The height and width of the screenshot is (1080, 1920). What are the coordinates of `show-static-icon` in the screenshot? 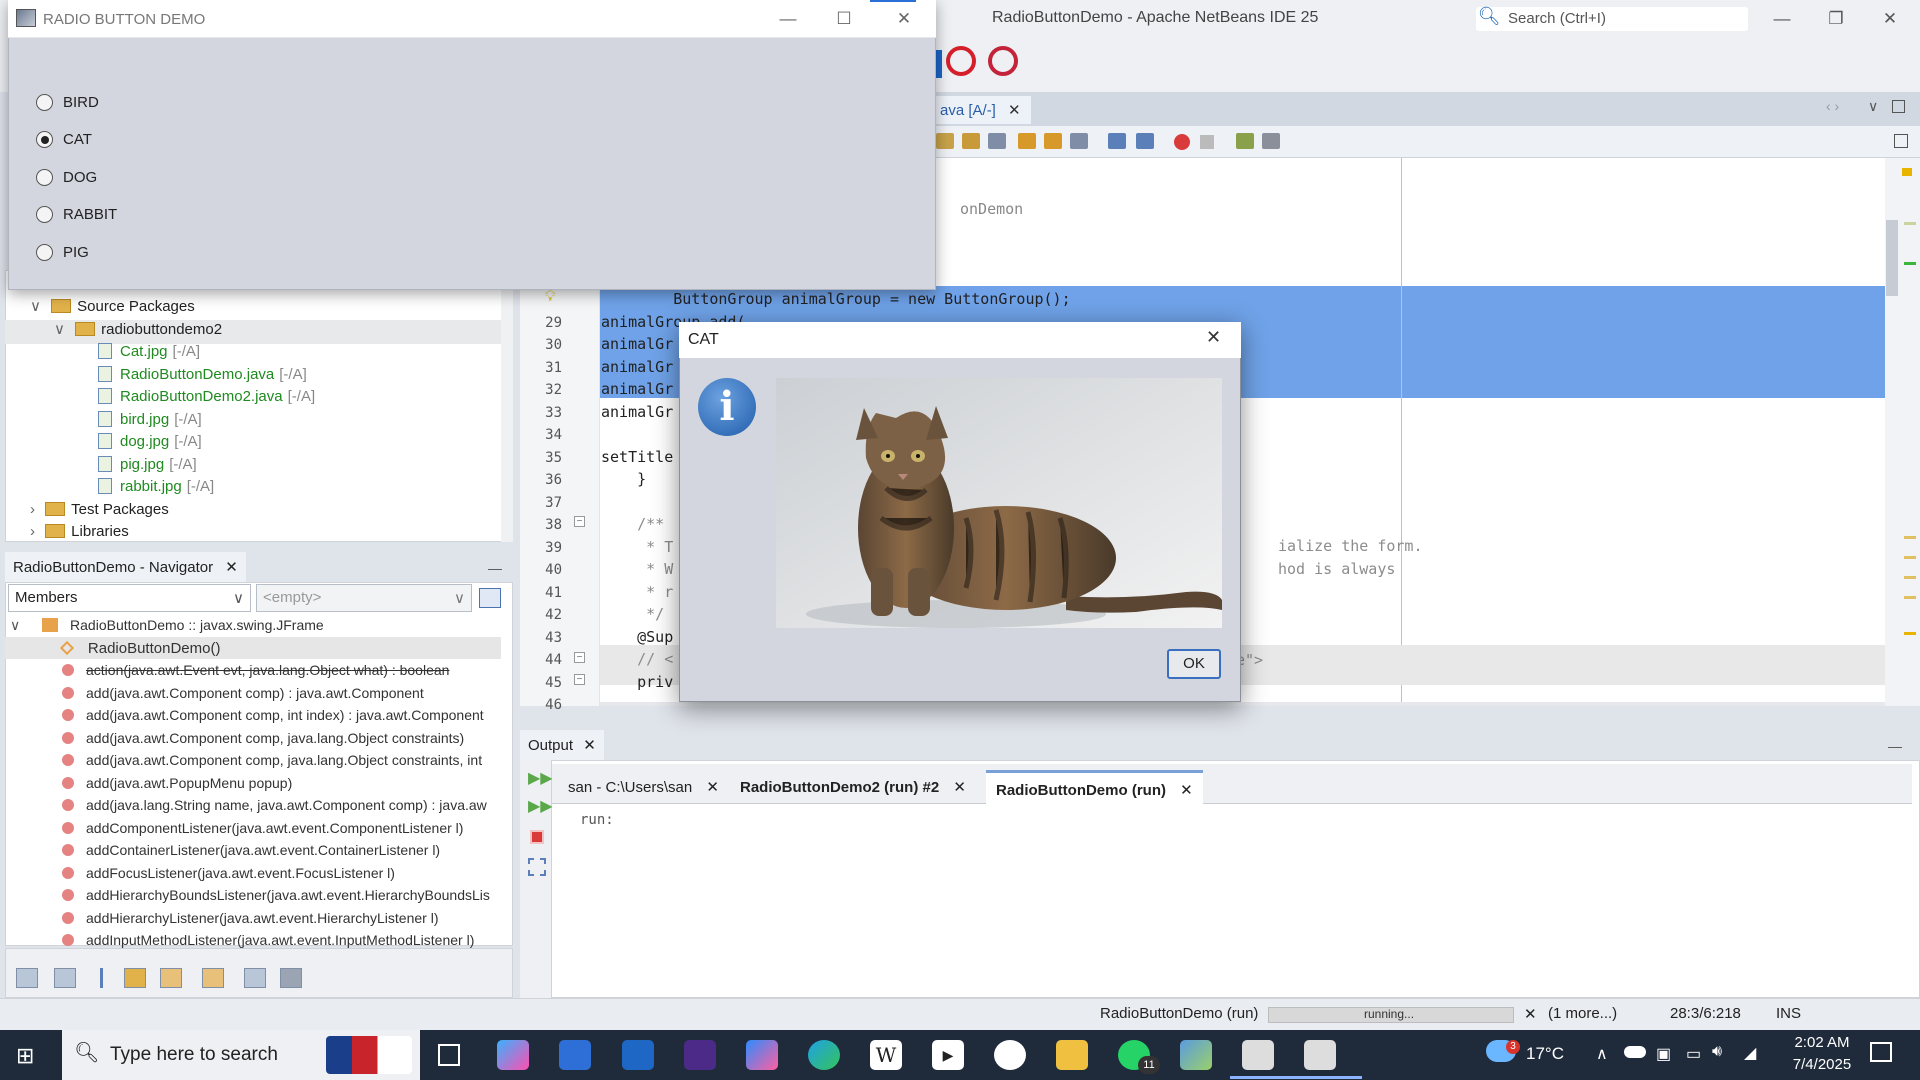 It's located at (101, 978).